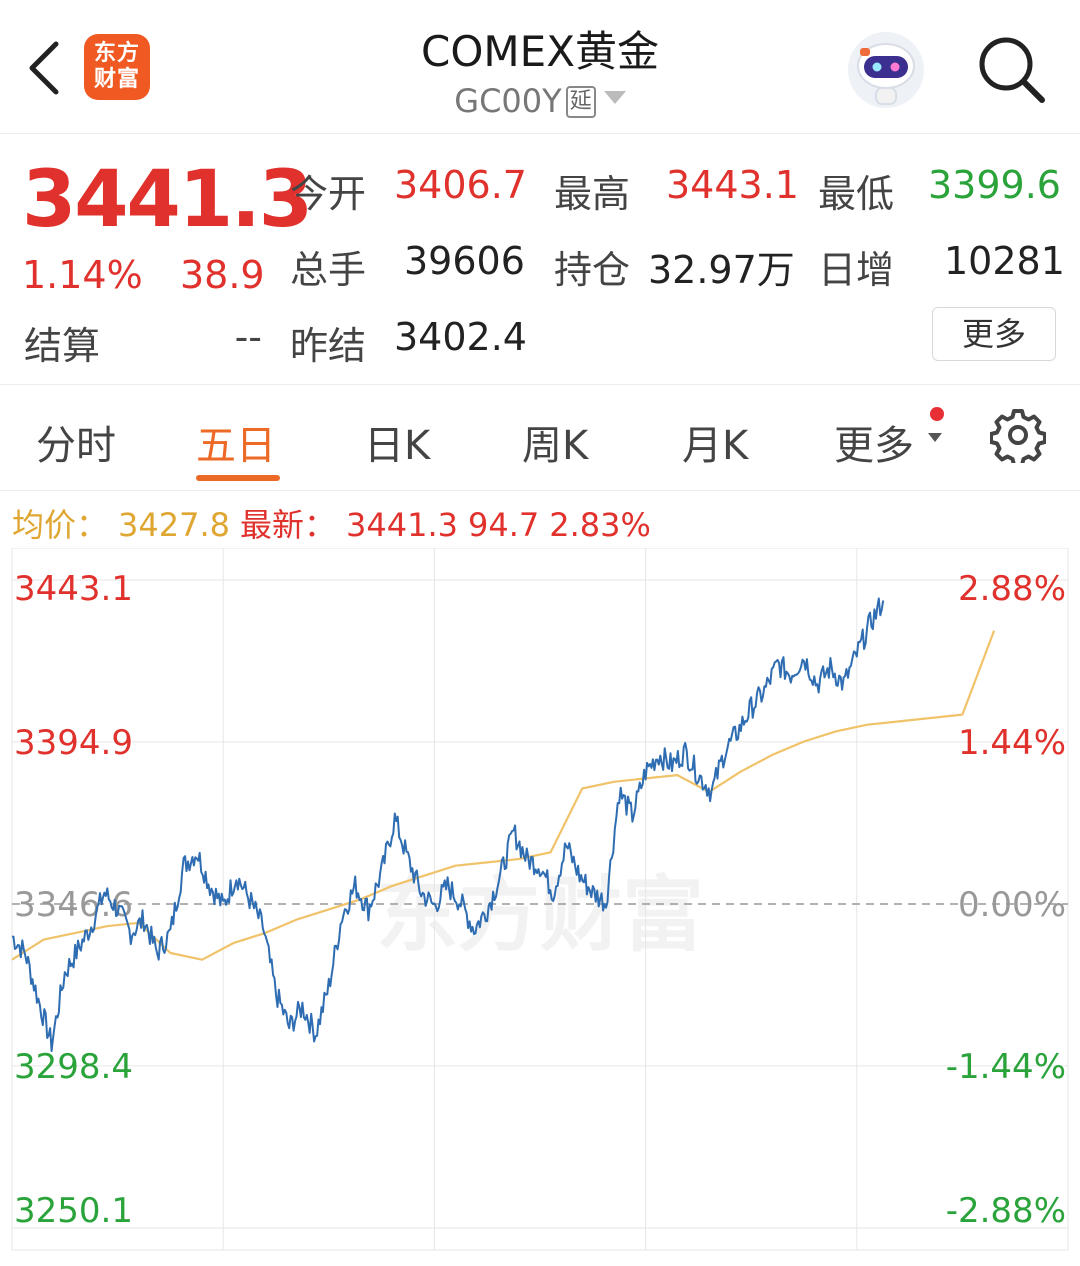 The height and width of the screenshot is (1266, 1080). What do you see at coordinates (994, 334) in the screenshot?
I see `more-quote-button: 更多` at bounding box center [994, 334].